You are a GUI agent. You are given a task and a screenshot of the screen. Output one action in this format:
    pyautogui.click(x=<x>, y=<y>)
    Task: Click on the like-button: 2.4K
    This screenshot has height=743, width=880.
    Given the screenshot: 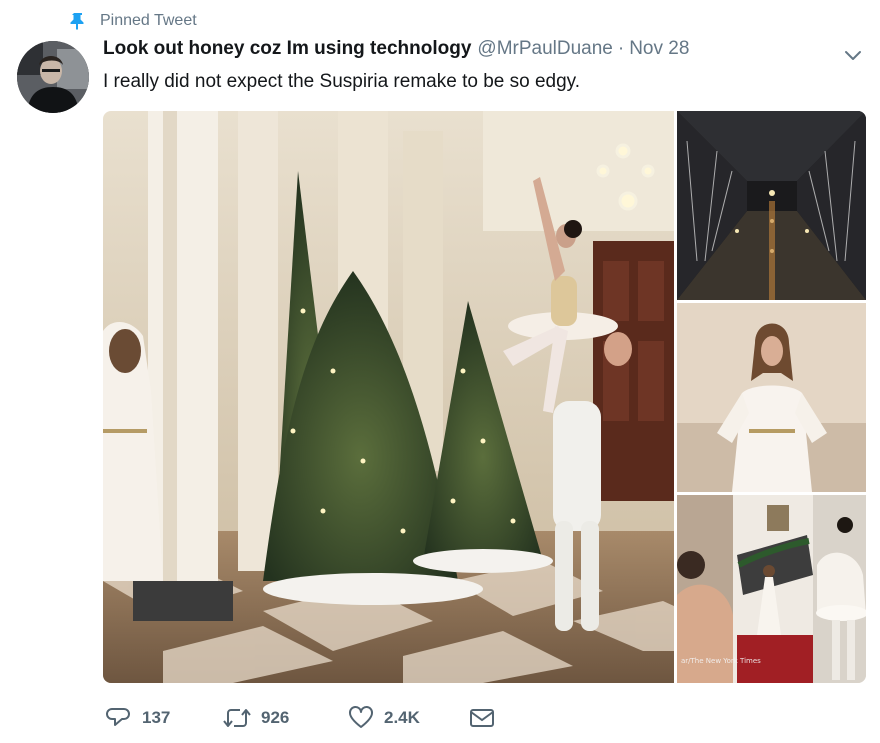 What is the action you would take?
    pyautogui.click(x=384, y=718)
    